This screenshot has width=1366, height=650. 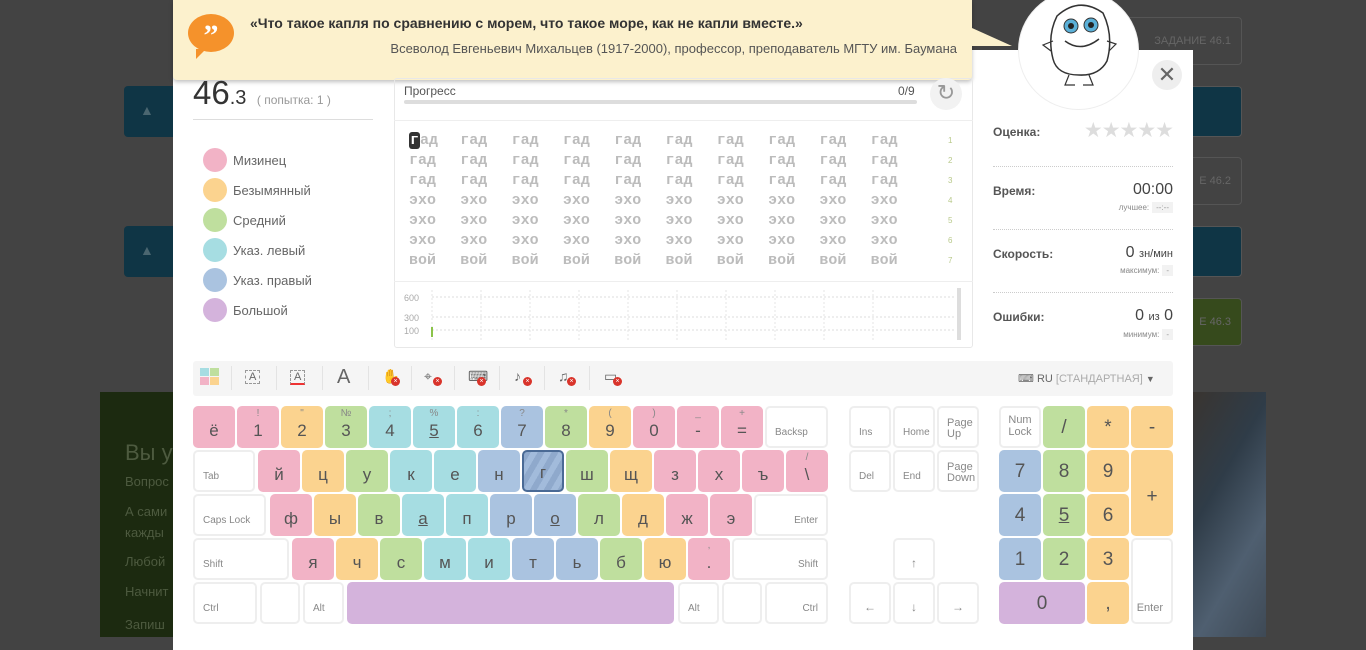 What do you see at coordinates (543, 471) in the screenshot?
I see `key-г: г` at bounding box center [543, 471].